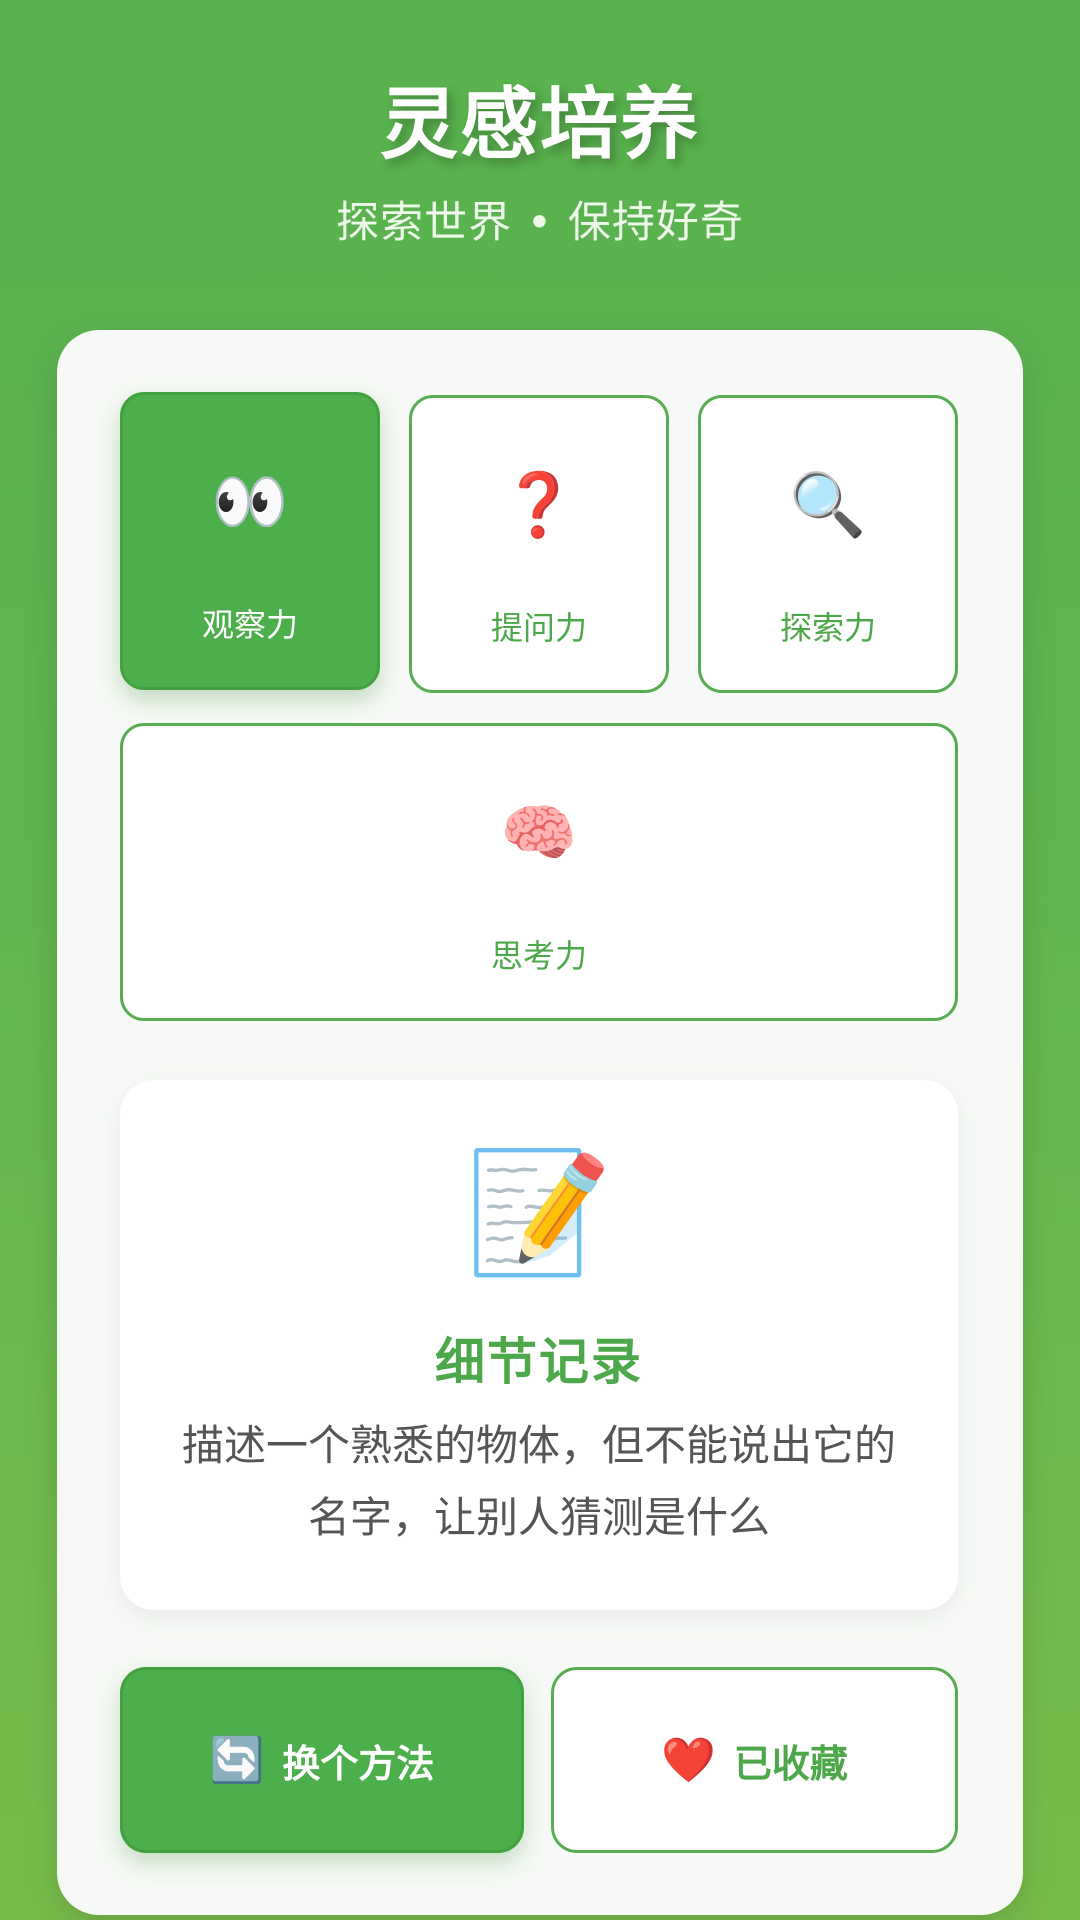 This screenshot has width=1080, height=1920. Describe the element at coordinates (828, 504) in the screenshot. I see `magnifier-icon: 🔍` at that location.